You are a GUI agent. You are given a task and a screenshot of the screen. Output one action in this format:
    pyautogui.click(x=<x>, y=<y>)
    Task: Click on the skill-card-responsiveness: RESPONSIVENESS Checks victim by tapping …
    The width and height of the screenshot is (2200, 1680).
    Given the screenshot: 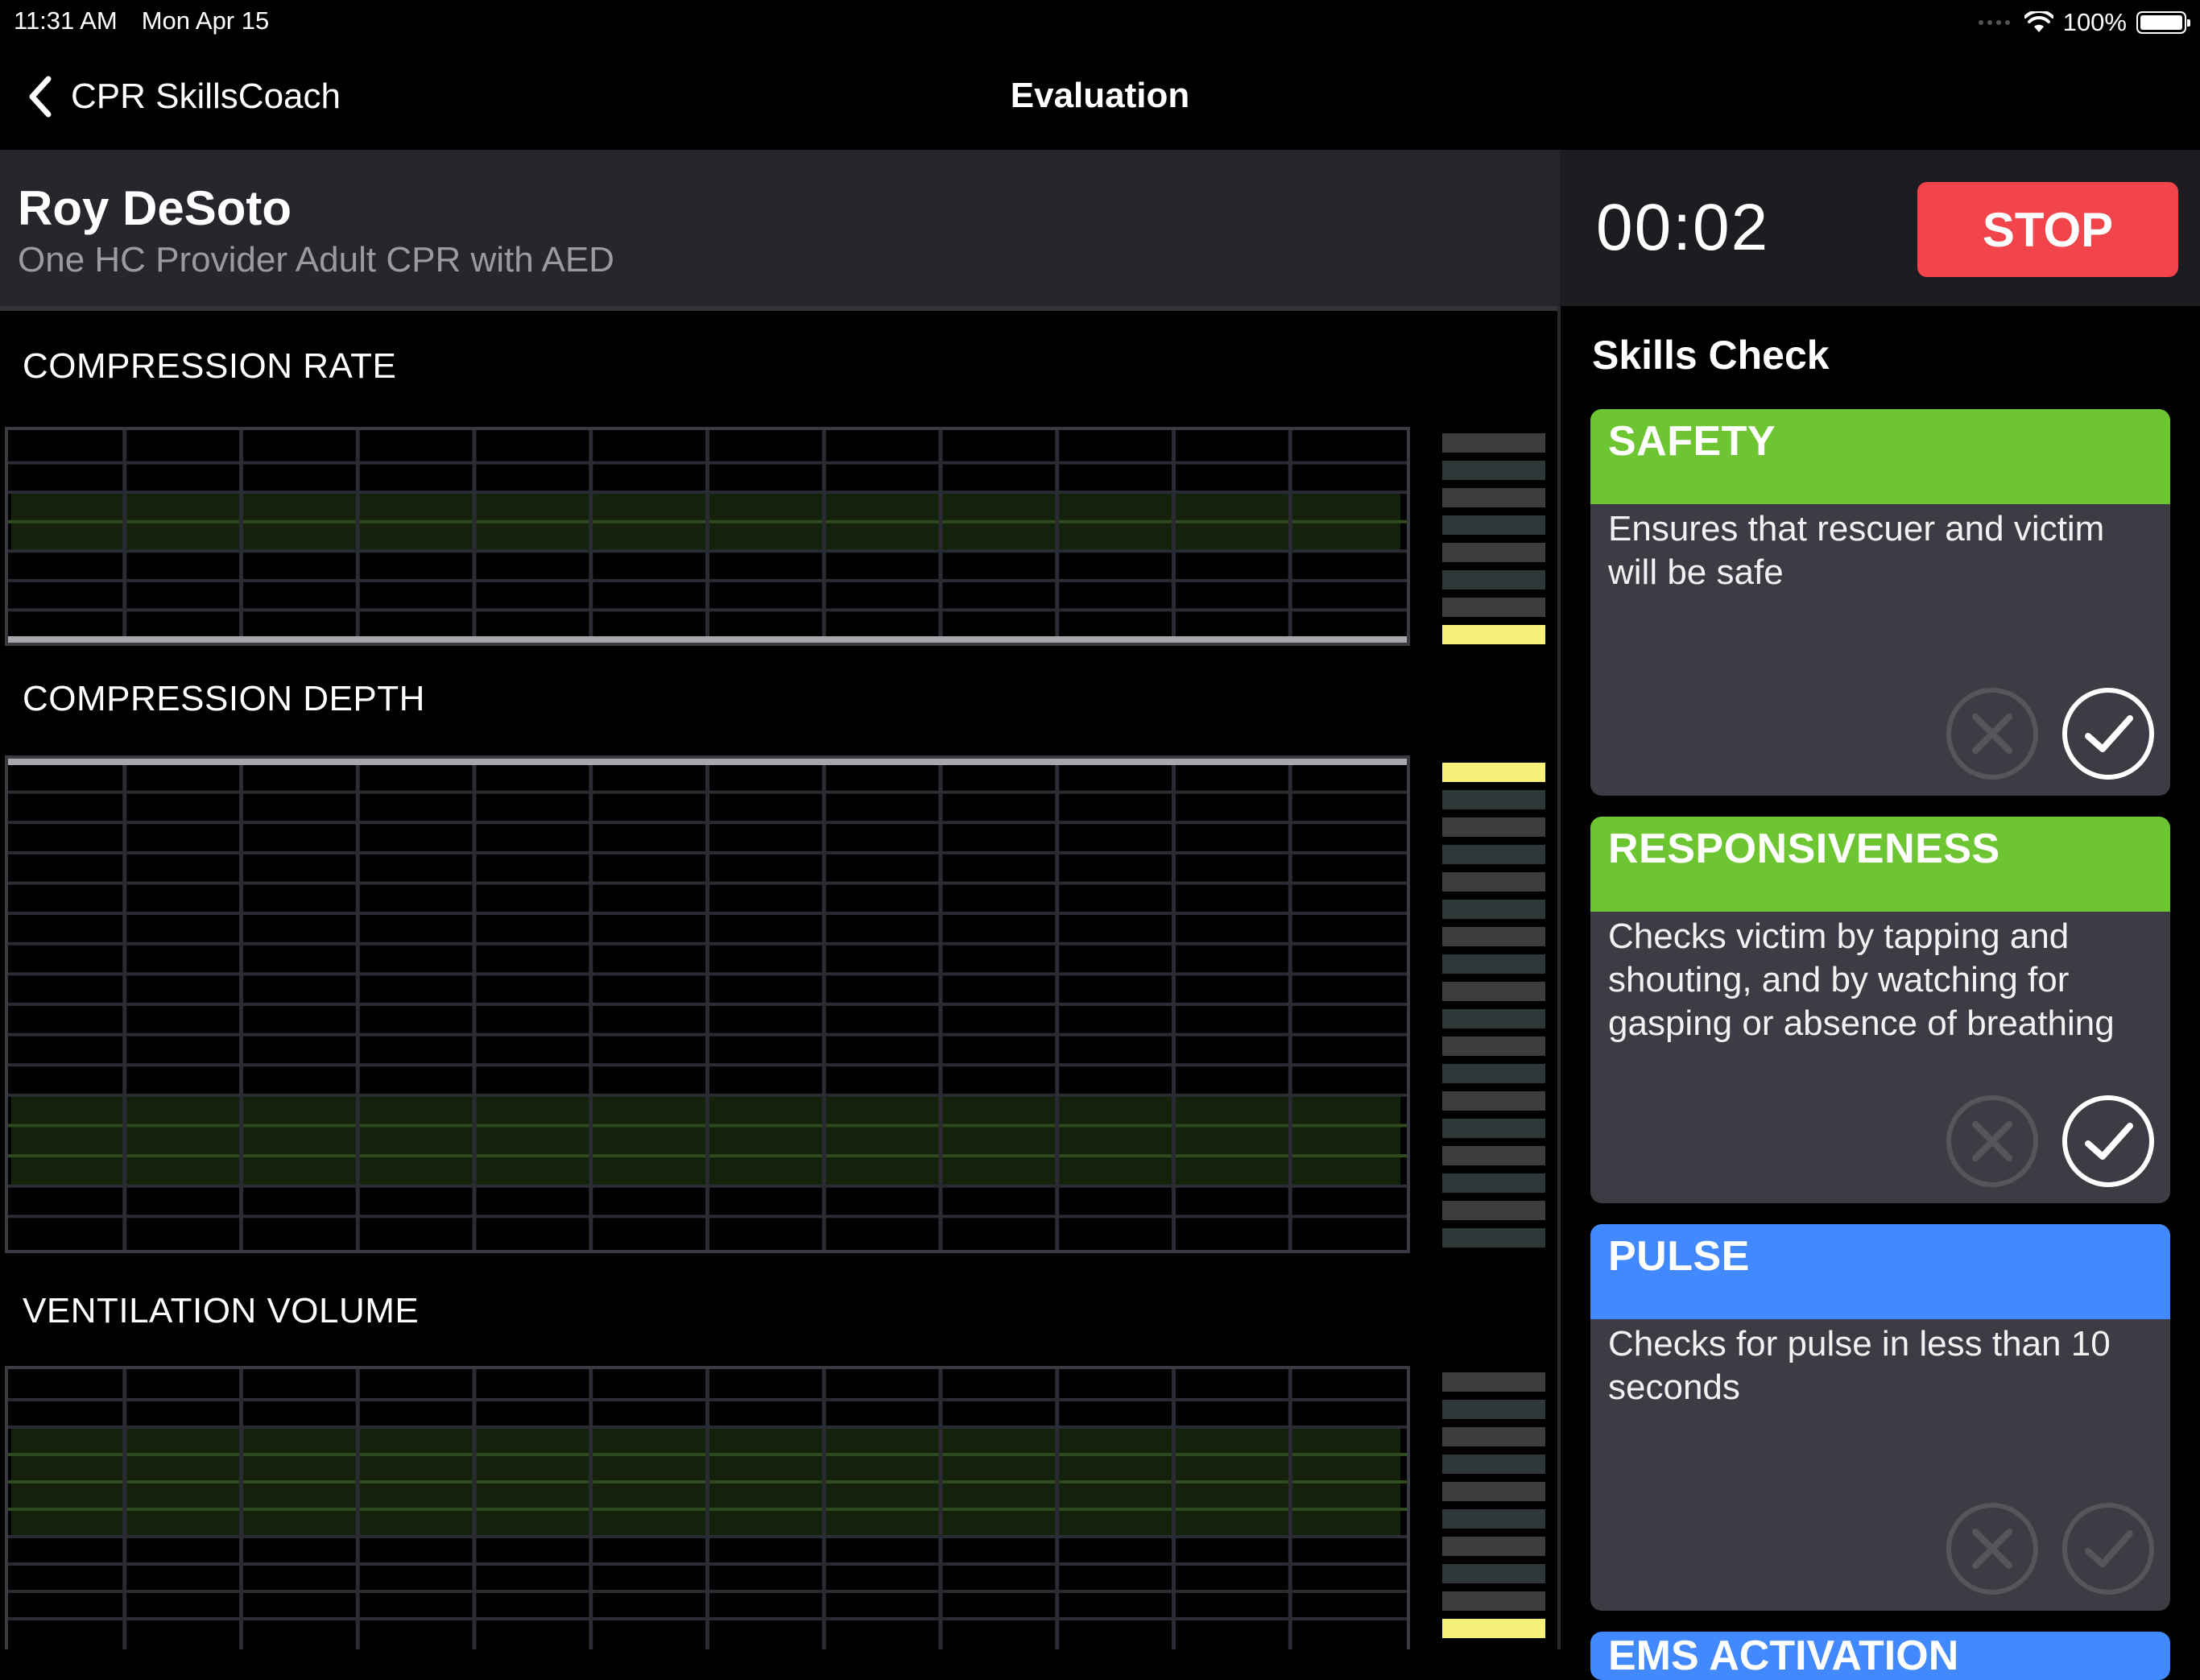 What is the action you would take?
    pyautogui.click(x=1880, y=1010)
    